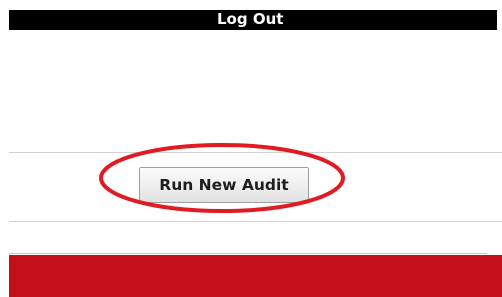 Image resolution: width=502 pixels, height=297 pixels. I want to click on run-new-audit-button: Run New Audit, so click(224, 185).